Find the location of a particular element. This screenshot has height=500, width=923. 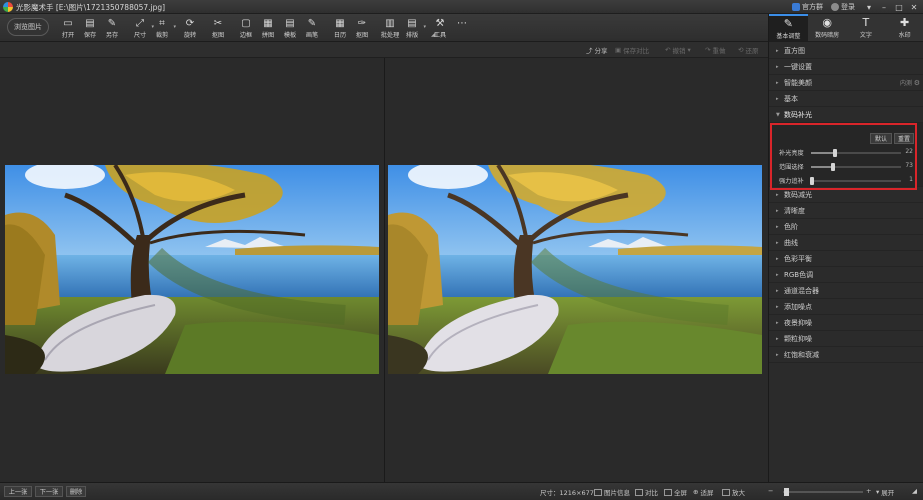

section-header: ▸ 清晰度 is located at coordinates (846, 211).